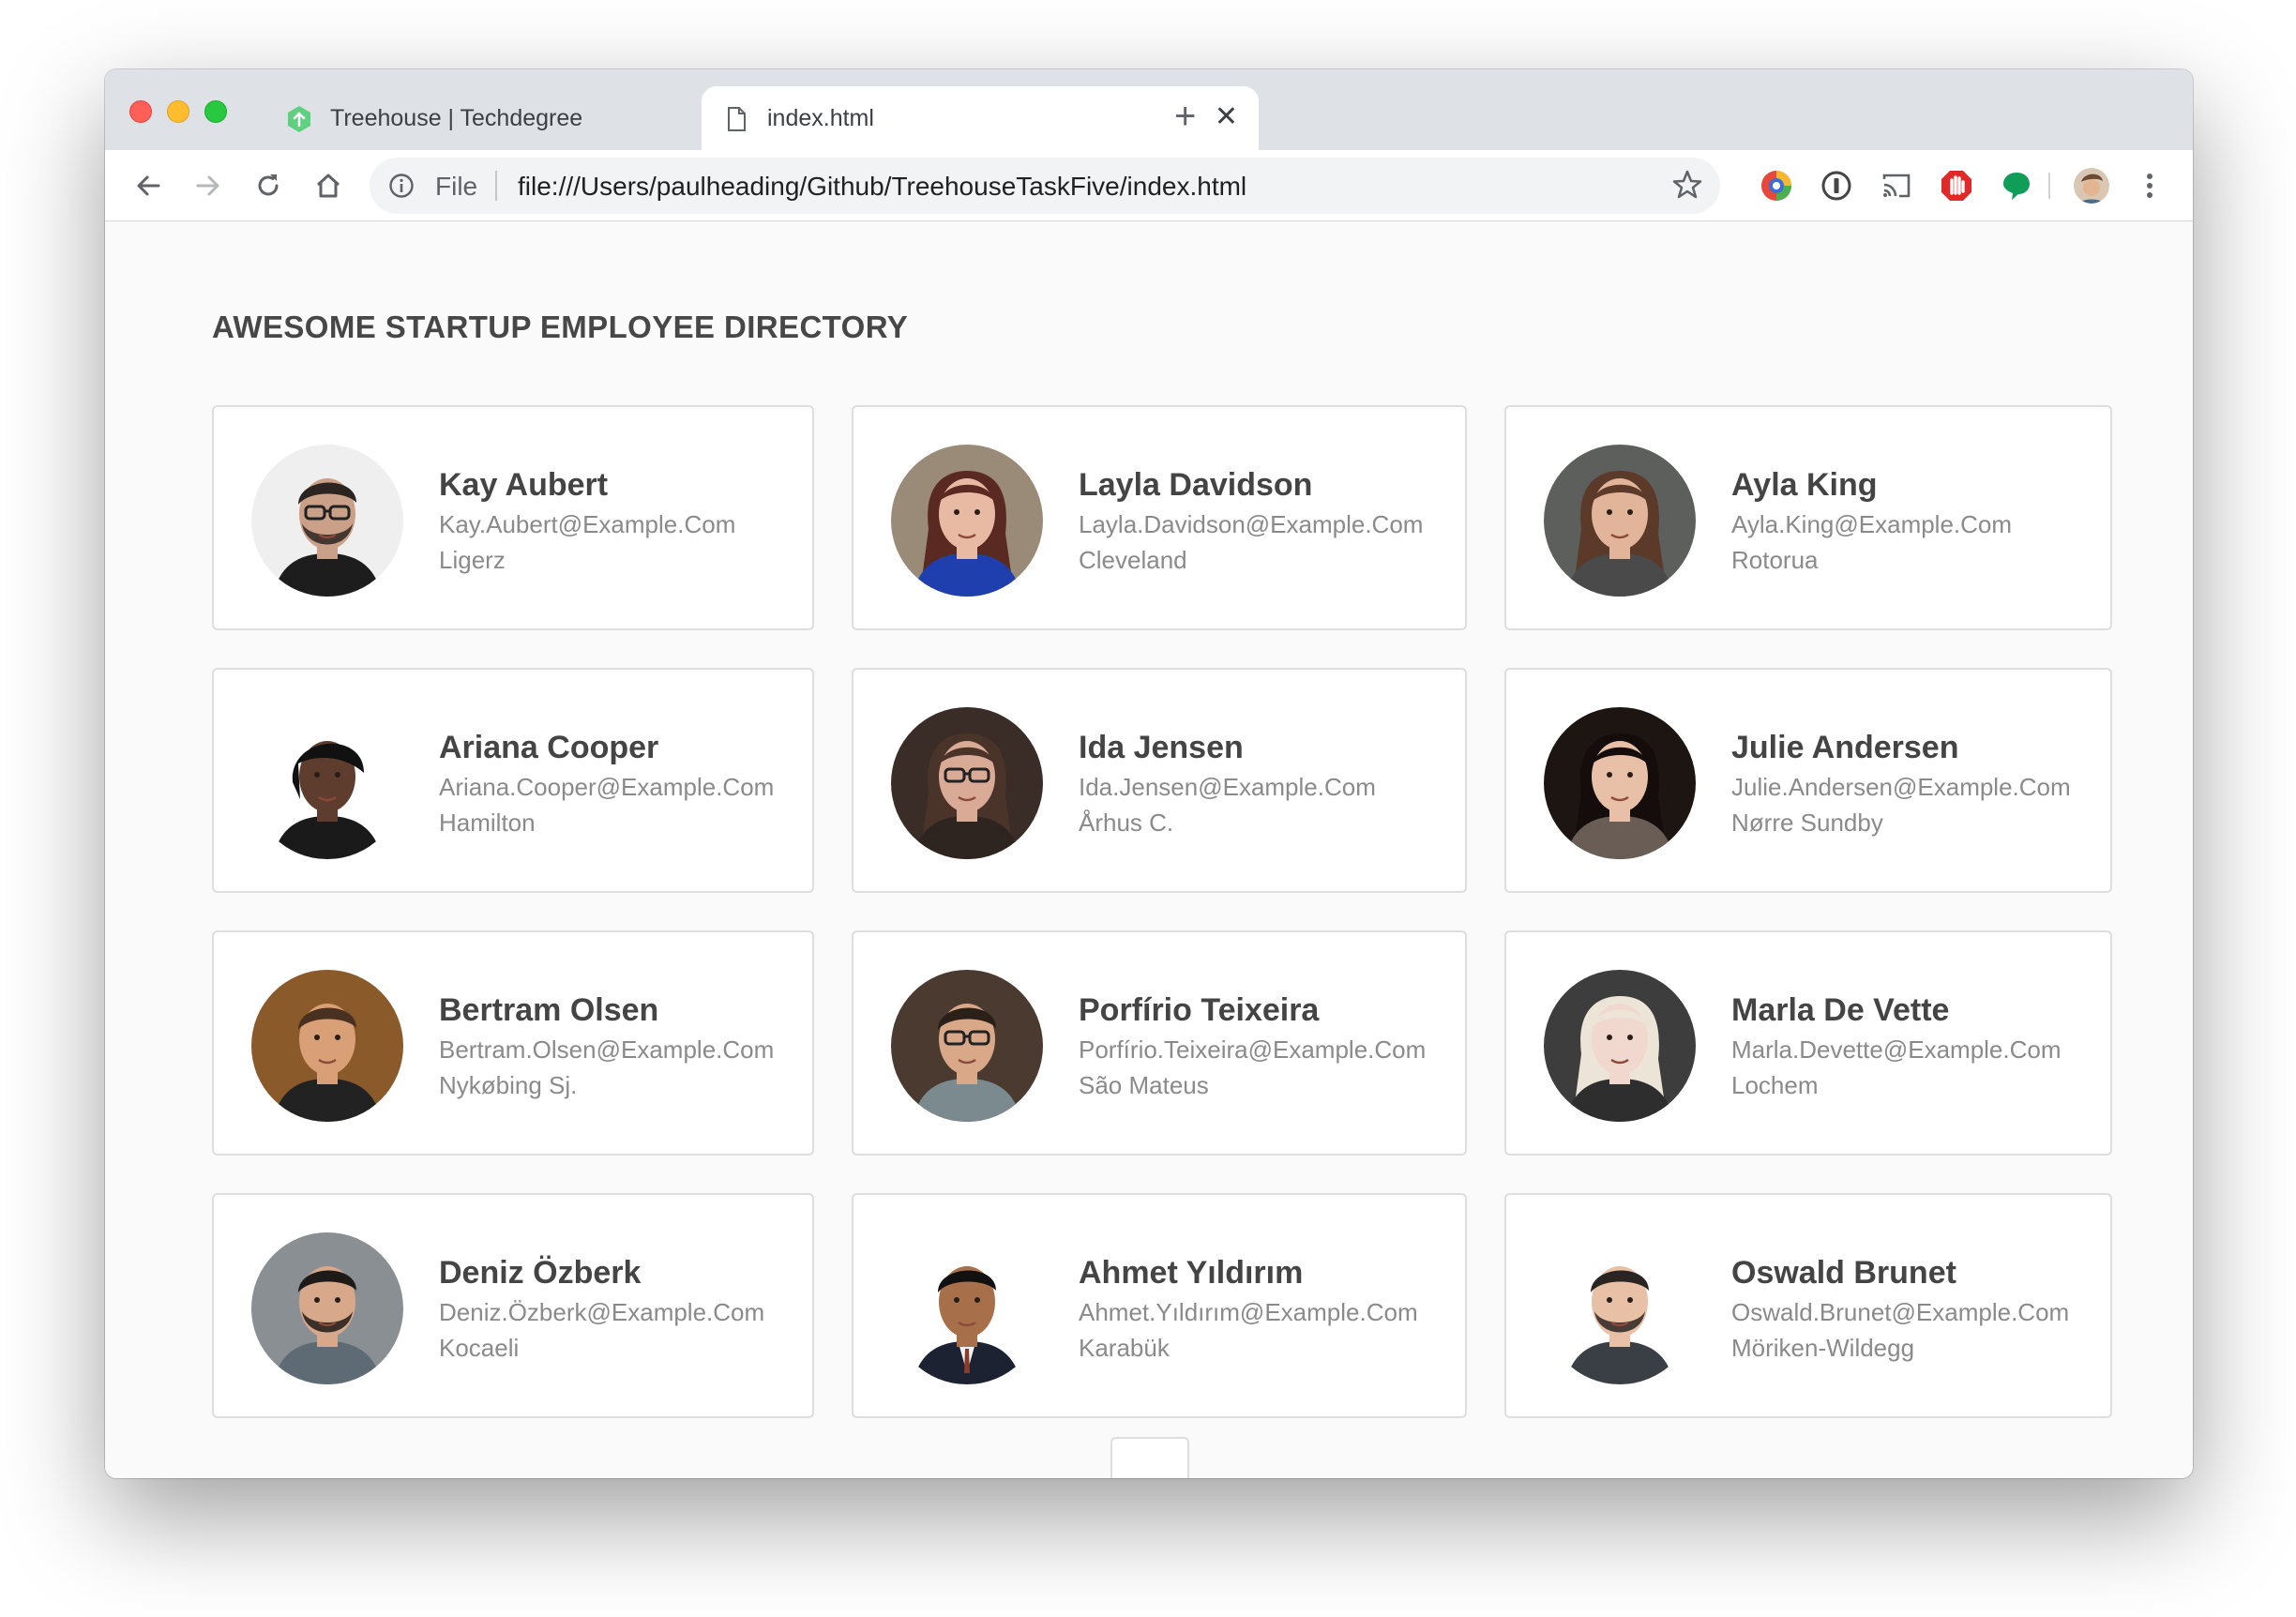 The image size is (2296, 1617). Describe the element at coordinates (1144, 1085) in the screenshot. I see `employee-city: São Mateus` at that location.